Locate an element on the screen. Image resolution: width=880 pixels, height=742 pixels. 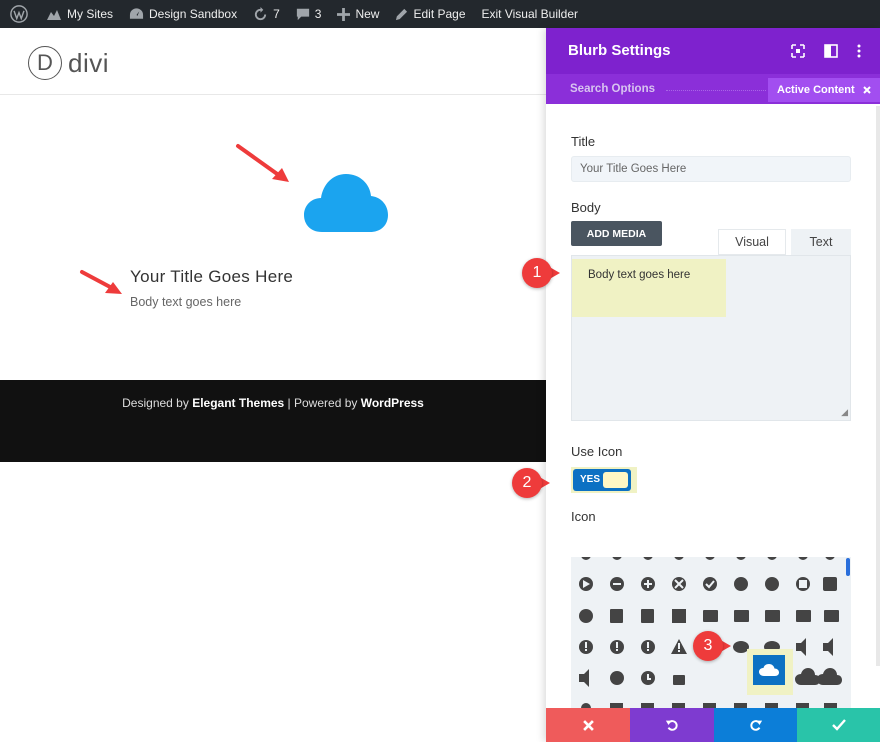
resize-handle-icon: ◢ is located at coordinates (844, 412).